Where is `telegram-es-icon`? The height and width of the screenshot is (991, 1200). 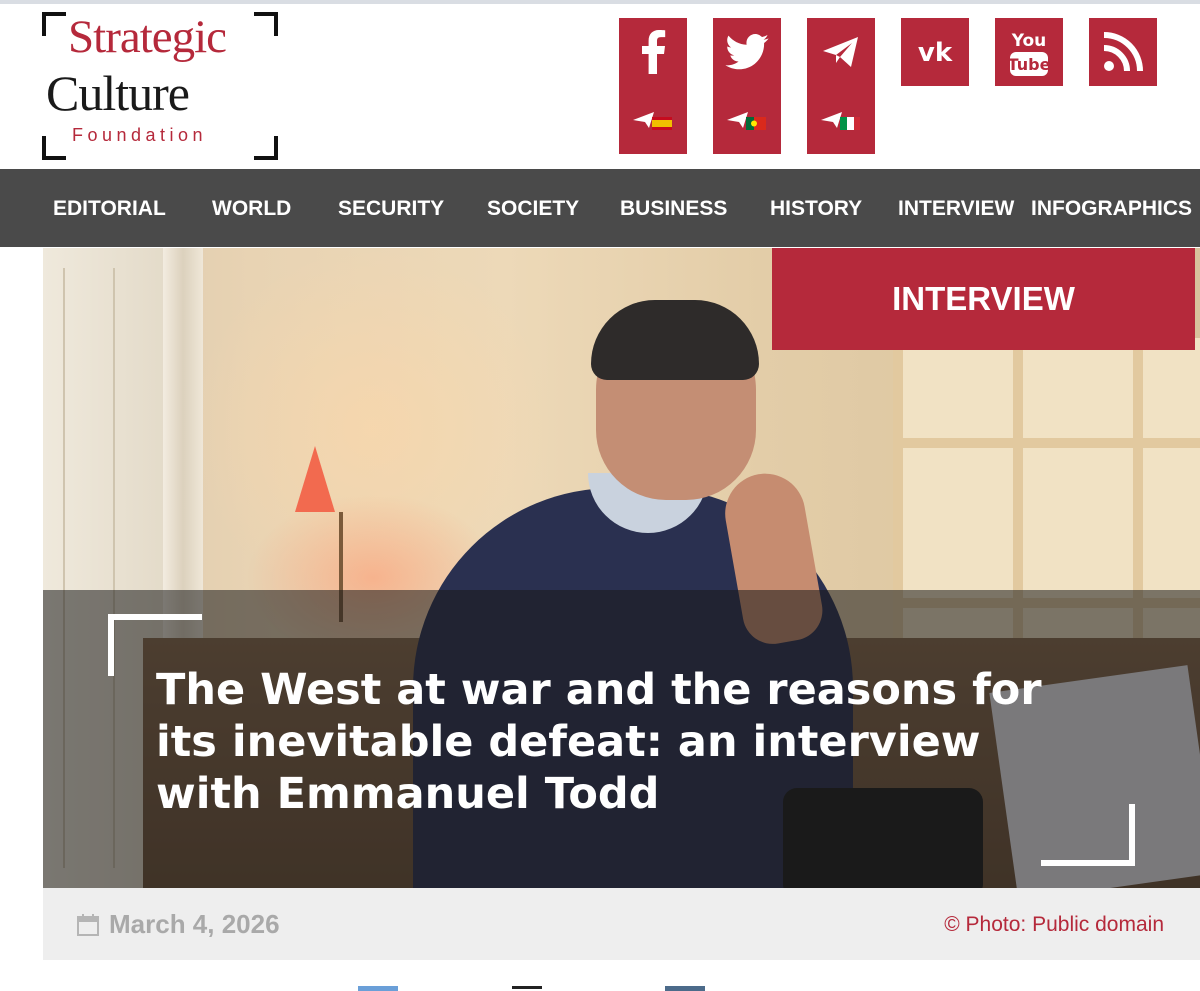 telegram-es-icon is located at coordinates (652, 121).